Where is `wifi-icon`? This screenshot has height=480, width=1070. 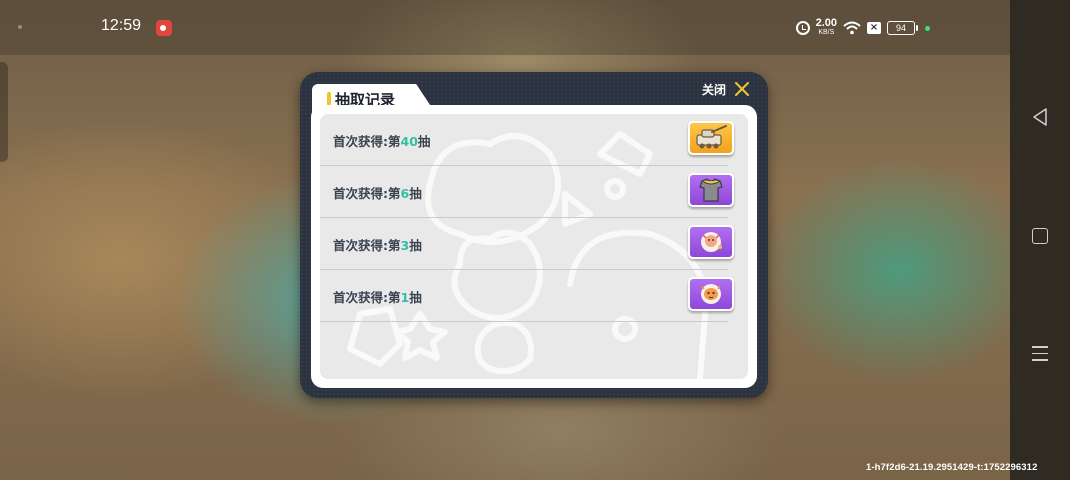
wifi-icon is located at coordinates (852, 28).